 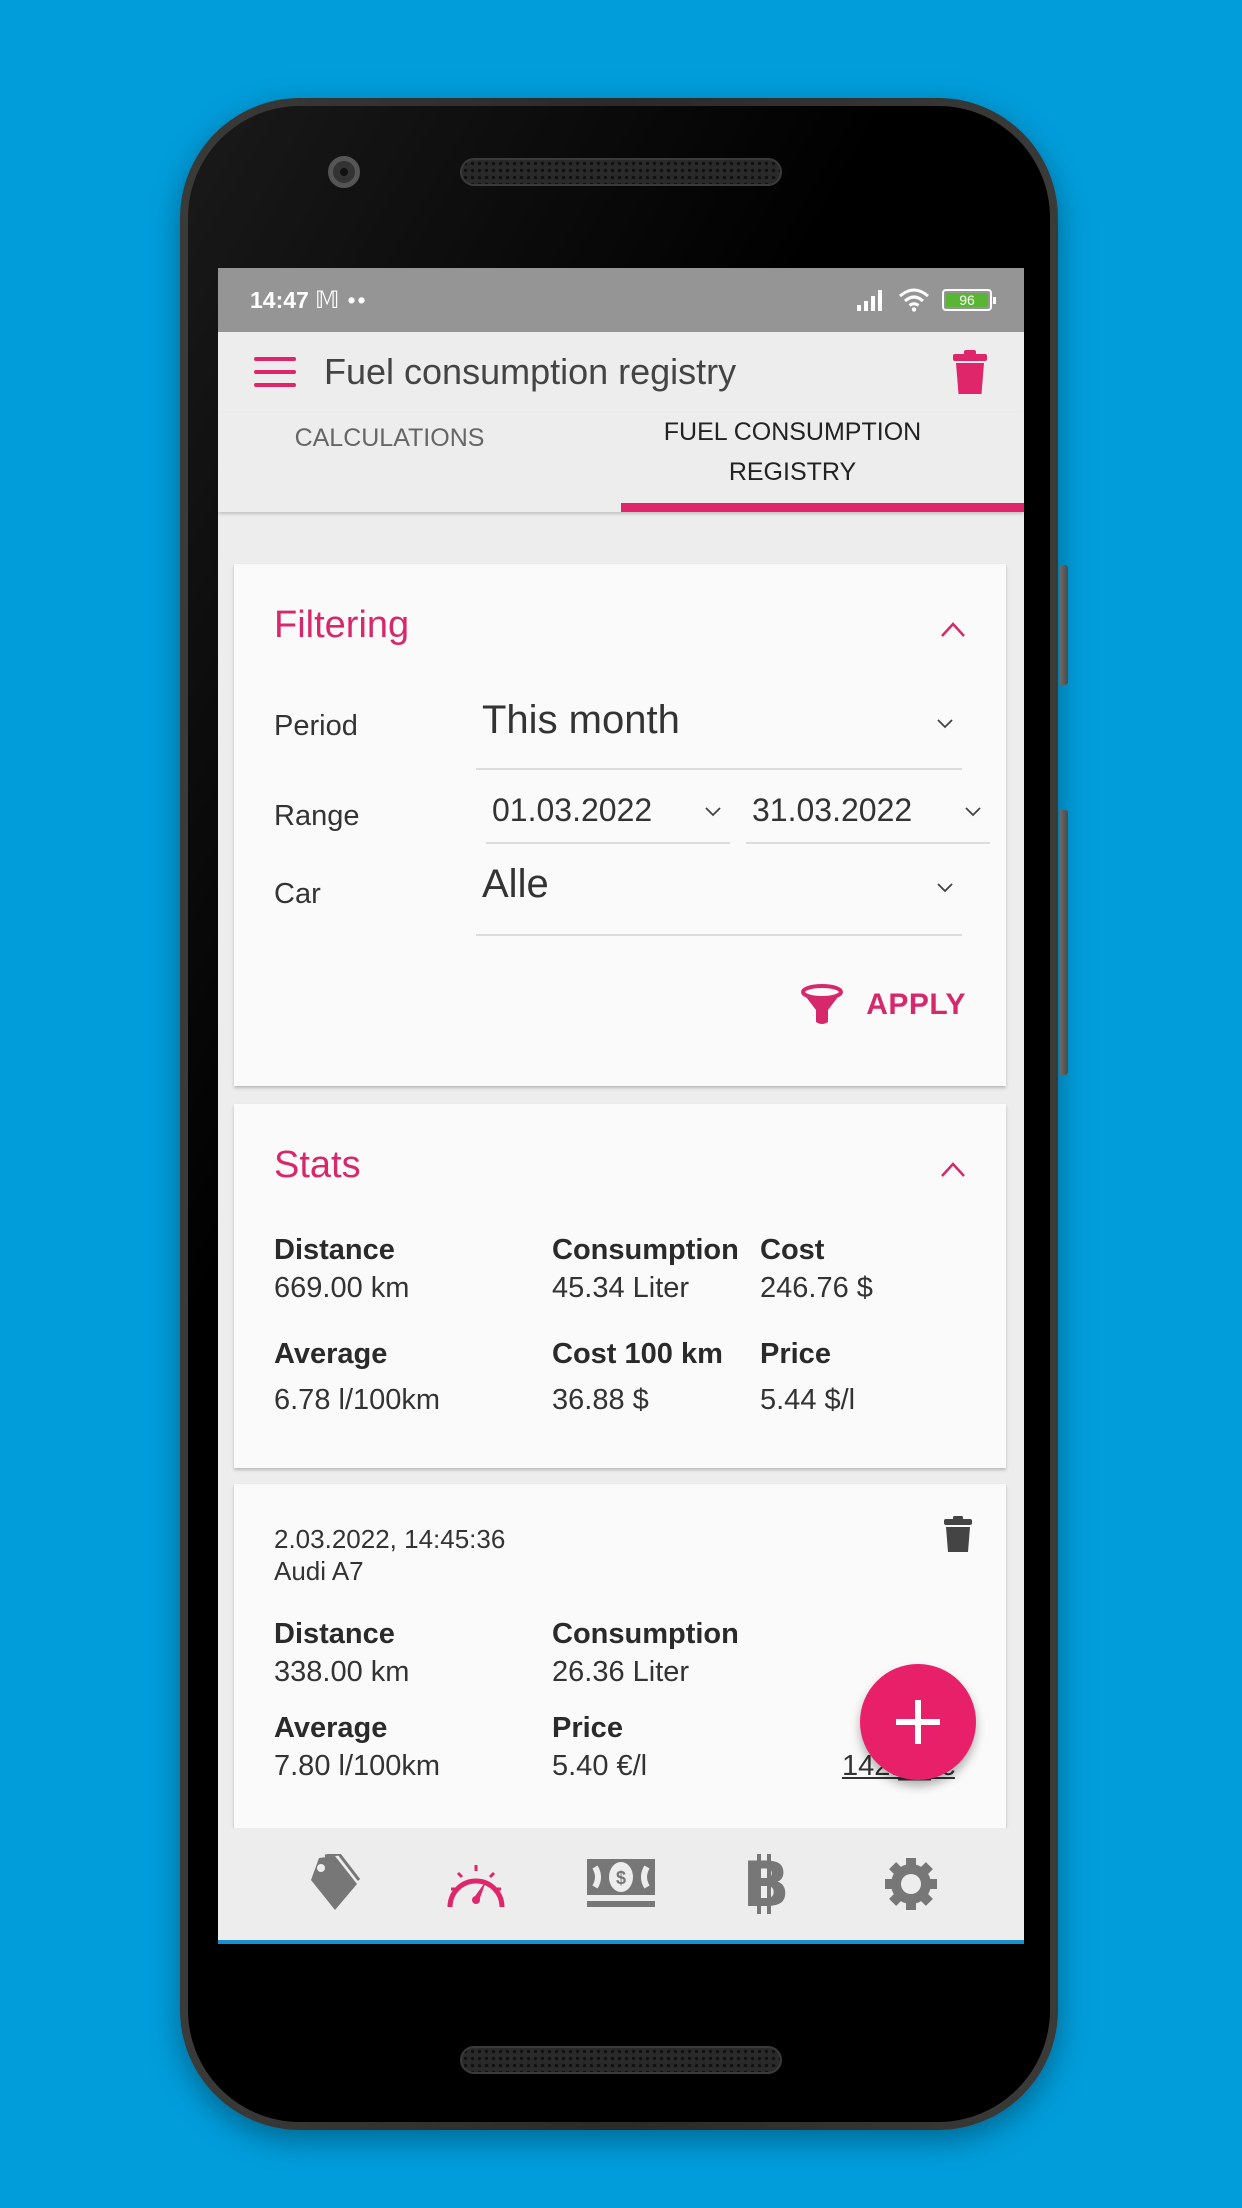 I want to click on stat-average-label: Average, so click(x=331, y=1354).